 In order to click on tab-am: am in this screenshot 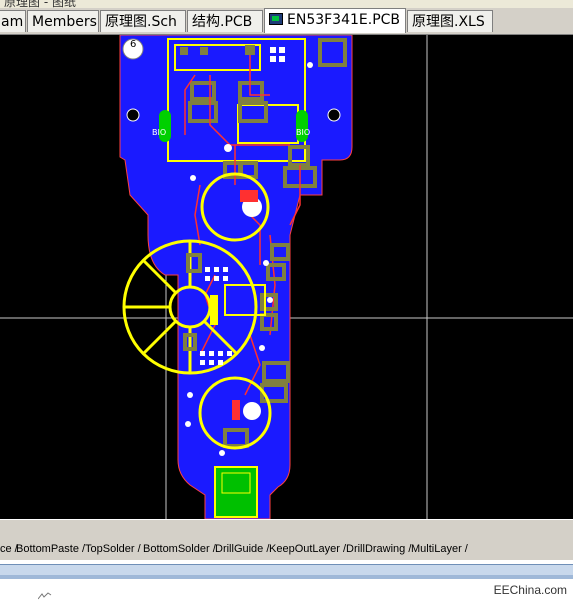, I will do `click(13, 21)`.